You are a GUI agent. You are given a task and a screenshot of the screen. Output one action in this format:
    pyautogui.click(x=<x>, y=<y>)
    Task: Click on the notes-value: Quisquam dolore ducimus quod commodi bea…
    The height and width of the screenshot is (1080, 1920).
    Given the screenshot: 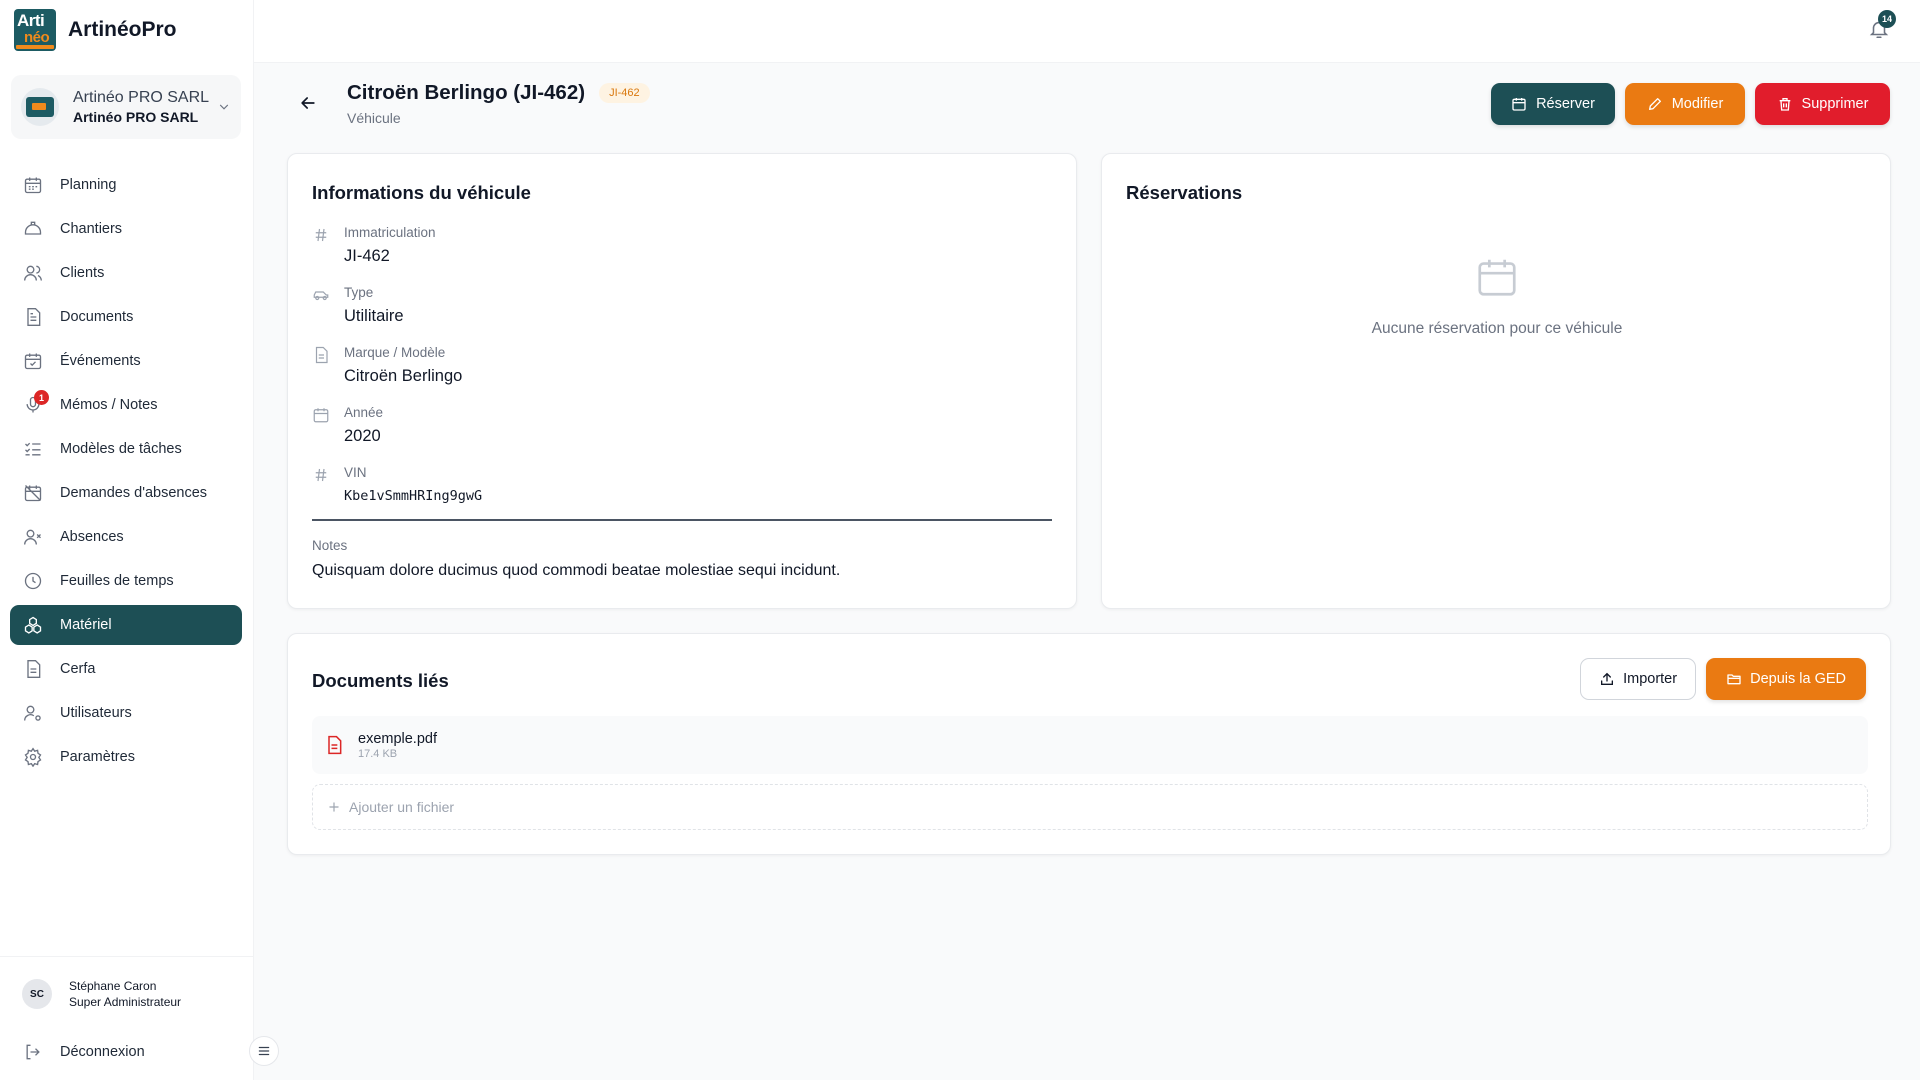 What is the action you would take?
    pyautogui.click(x=576, y=570)
    